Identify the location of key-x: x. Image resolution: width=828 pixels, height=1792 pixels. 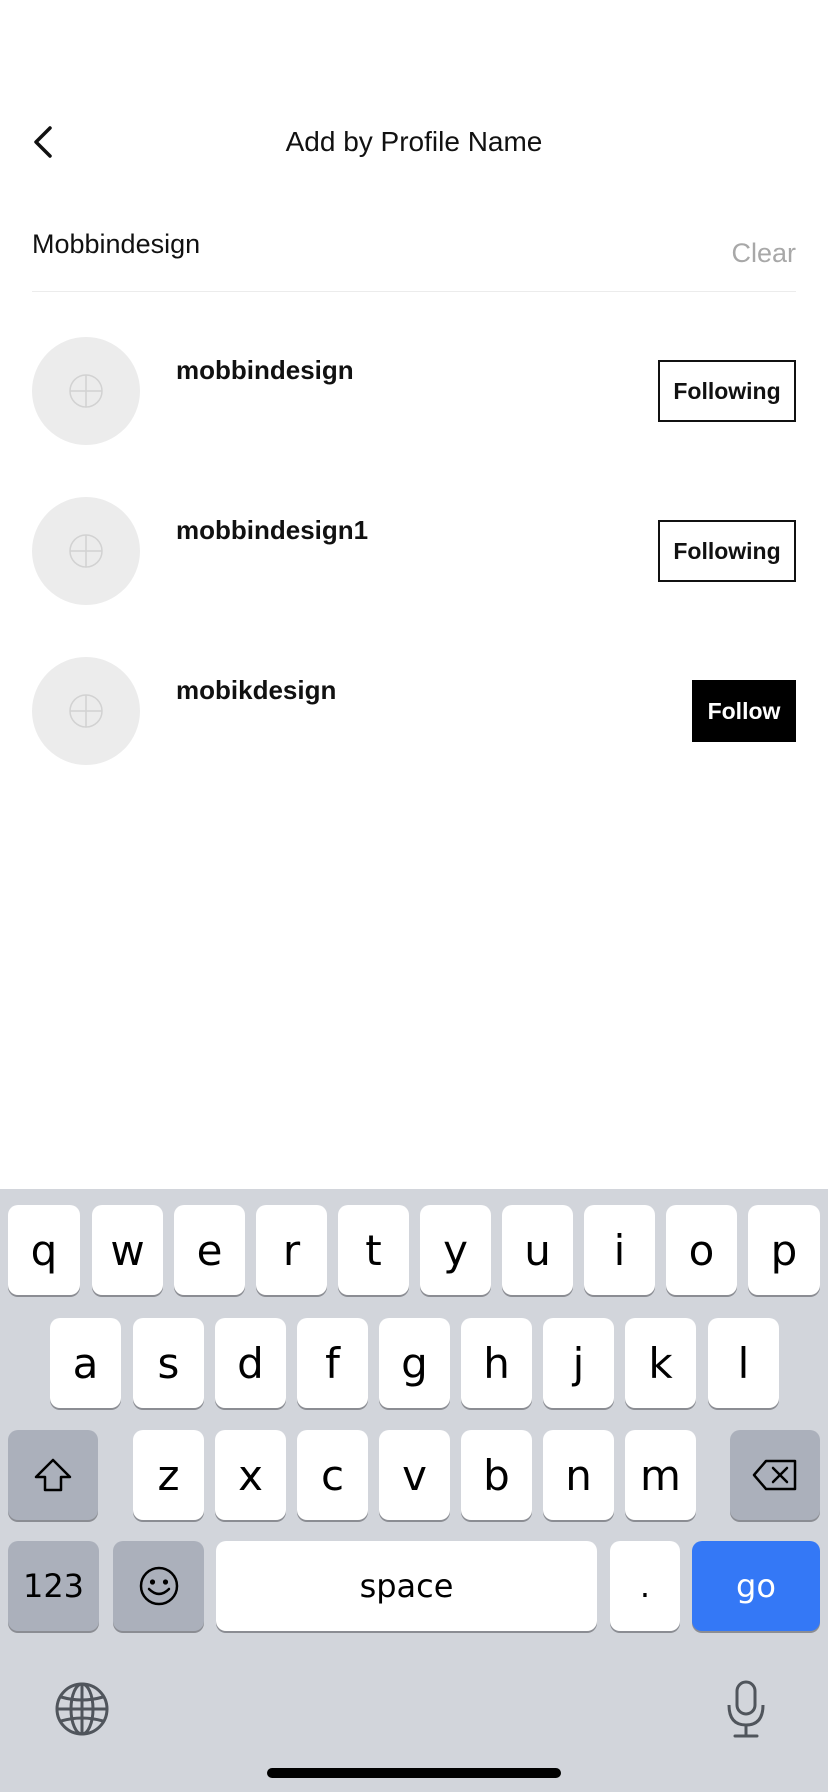
(250, 1475).